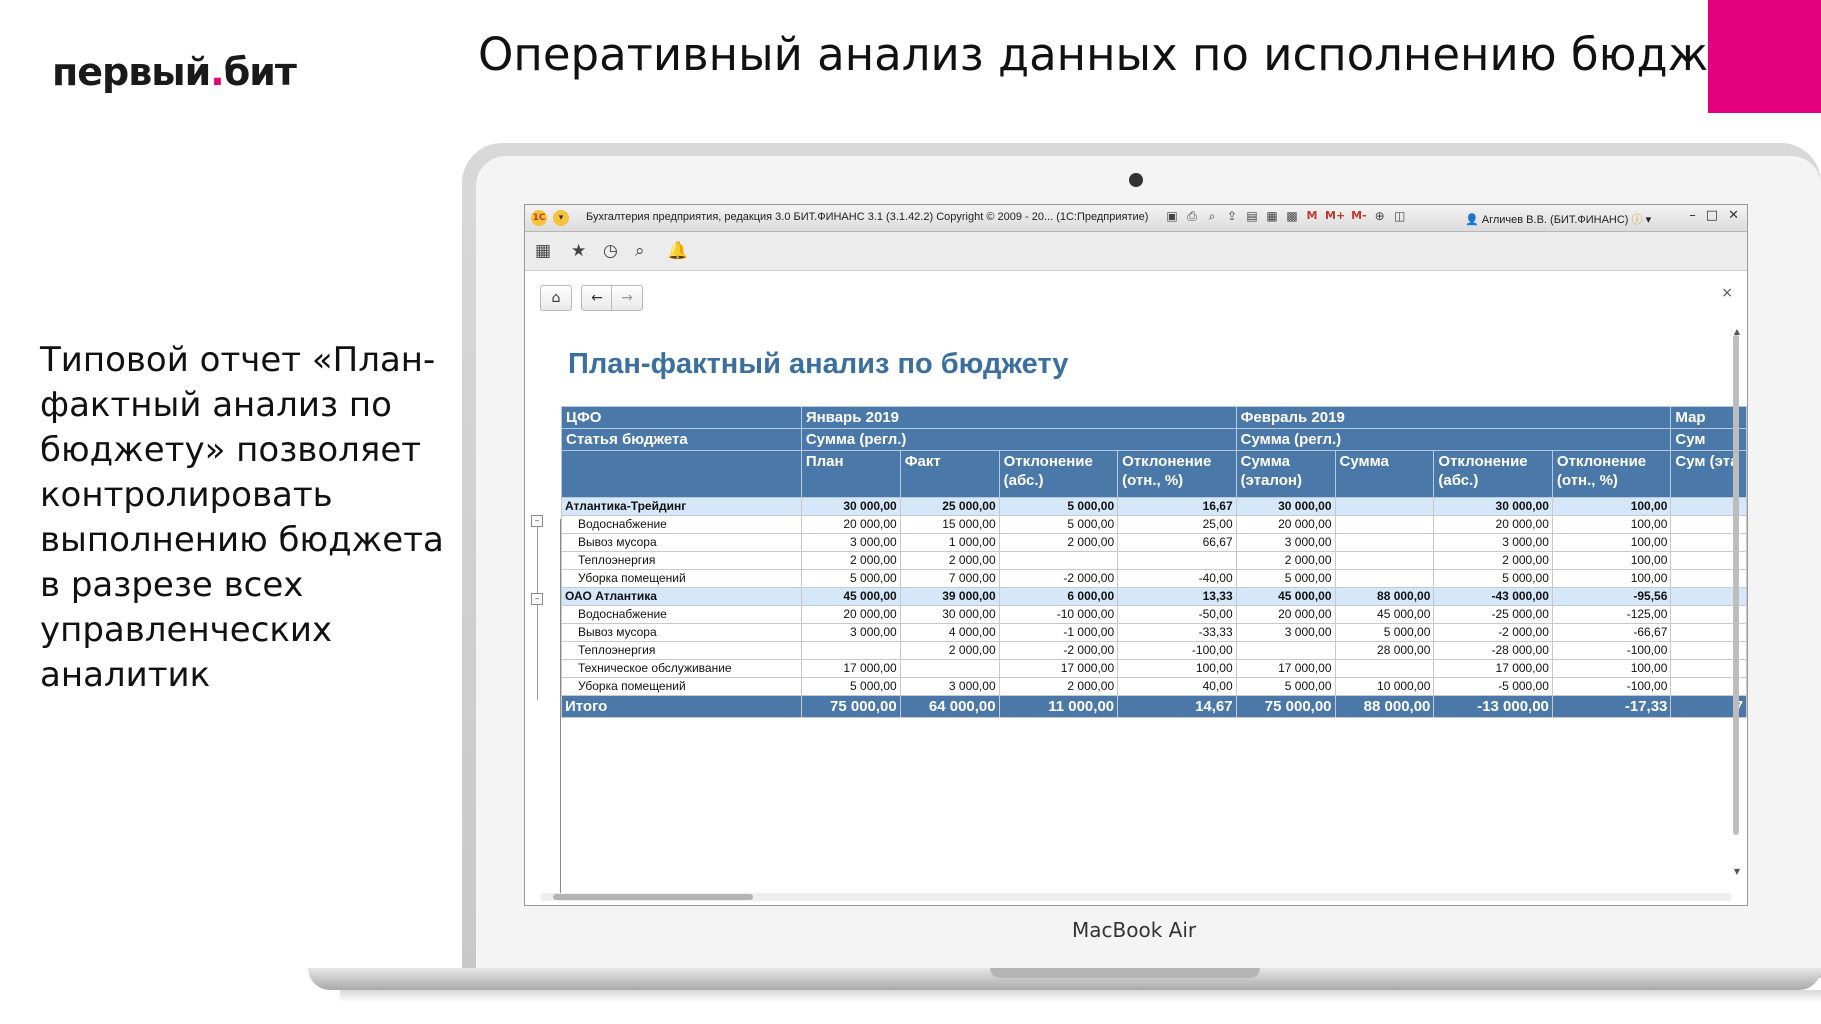 This screenshot has height=1024, width=1821. Describe the element at coordinates (1192, 216) in the screenshot. I see `print-icon: ⎙` at that location.